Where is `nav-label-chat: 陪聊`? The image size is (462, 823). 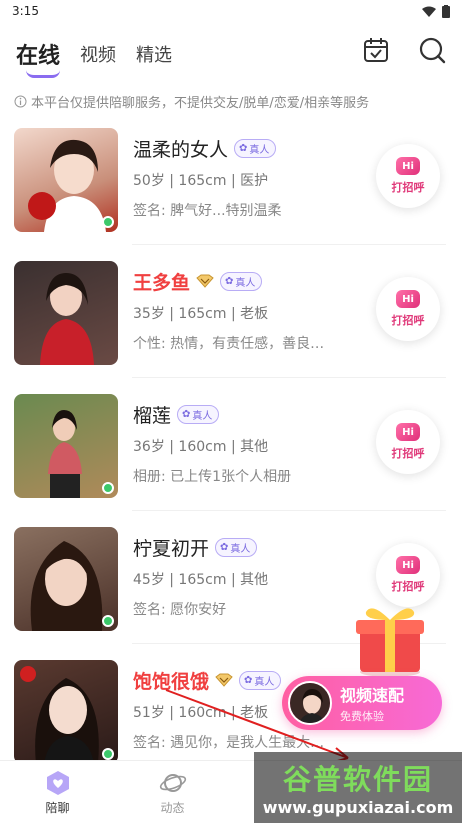
nav-label-chat: 陪聊 is located at coordinates (57, 808).